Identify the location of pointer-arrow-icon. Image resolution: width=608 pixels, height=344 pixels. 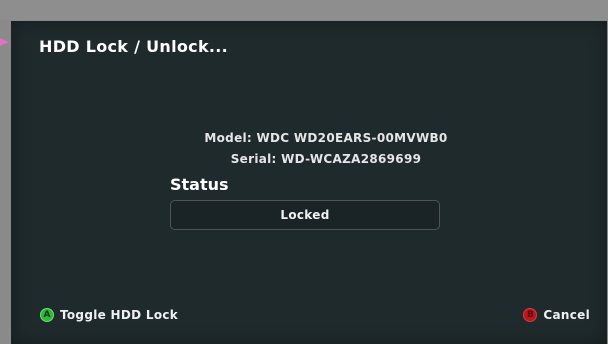
(4, 42).